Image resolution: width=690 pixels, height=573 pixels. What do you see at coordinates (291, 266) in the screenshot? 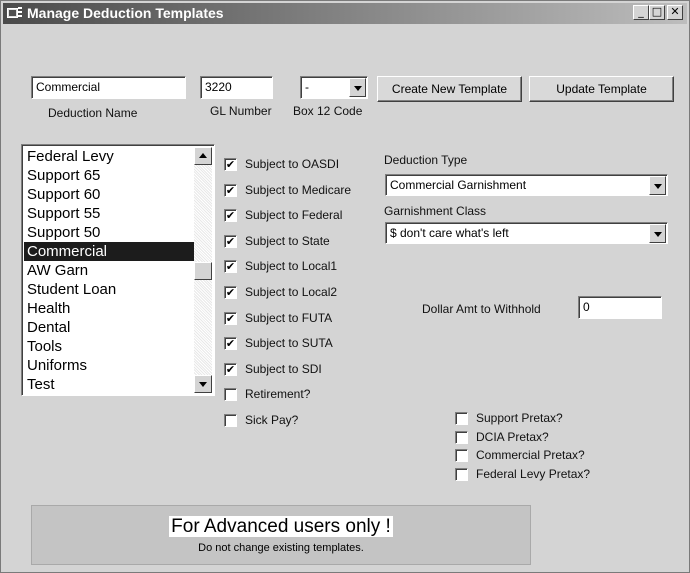
I see `subject-checkbox-label: Subject to Local1` at bounding box center [291, 266].